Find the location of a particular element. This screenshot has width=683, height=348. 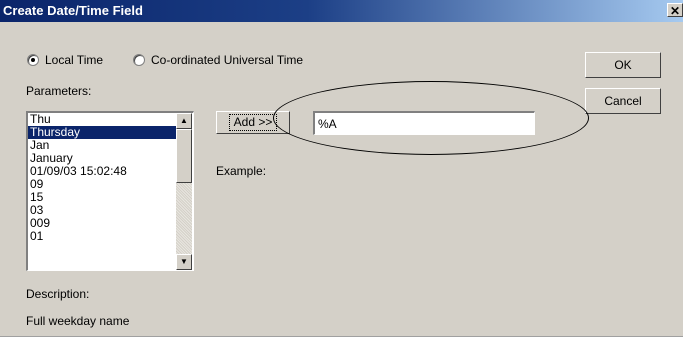

radio-checked-icon is located at coordinates (33, 60).